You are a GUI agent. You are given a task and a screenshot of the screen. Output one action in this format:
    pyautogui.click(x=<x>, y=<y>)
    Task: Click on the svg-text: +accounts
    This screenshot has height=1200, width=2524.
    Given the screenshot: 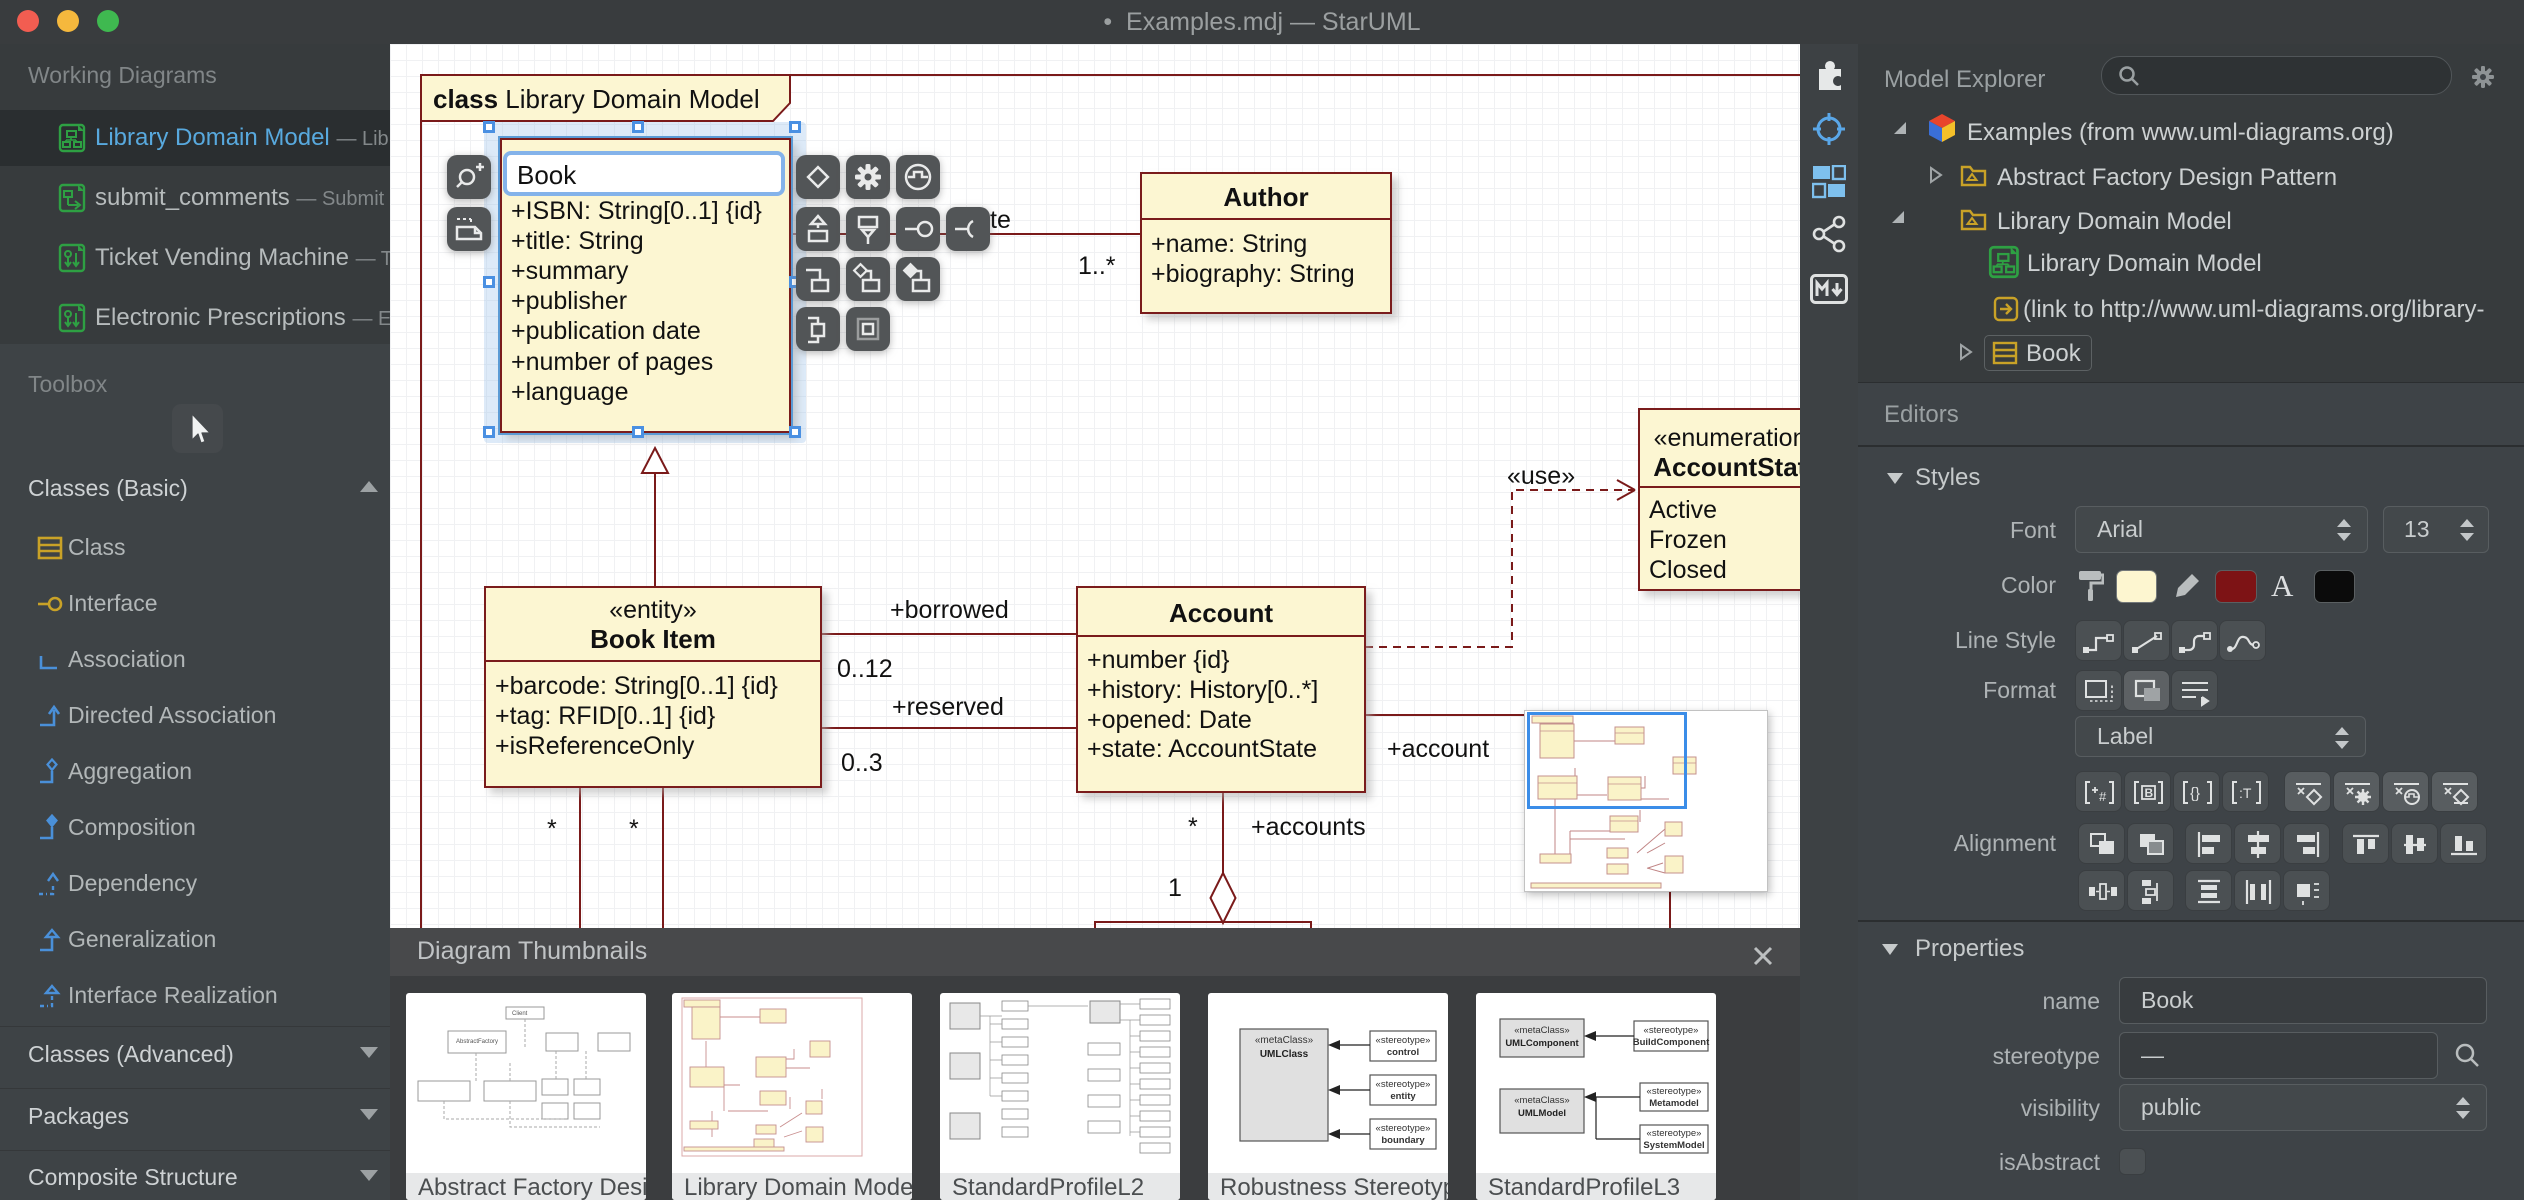 What is the action you would take?
    pyautogui.click(x=1308, y=827)
    